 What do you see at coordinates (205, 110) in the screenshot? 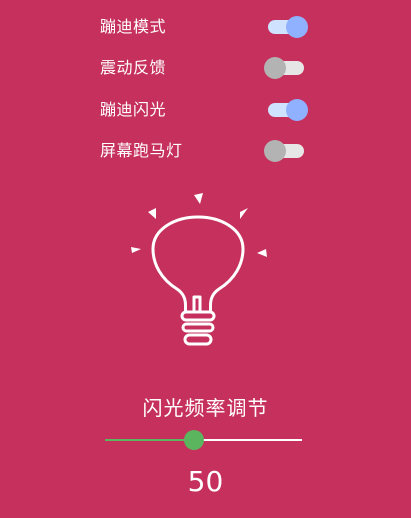
I see `setting-row-disco-flash: 蹦迪闪光` at bounding box center [205, 110].